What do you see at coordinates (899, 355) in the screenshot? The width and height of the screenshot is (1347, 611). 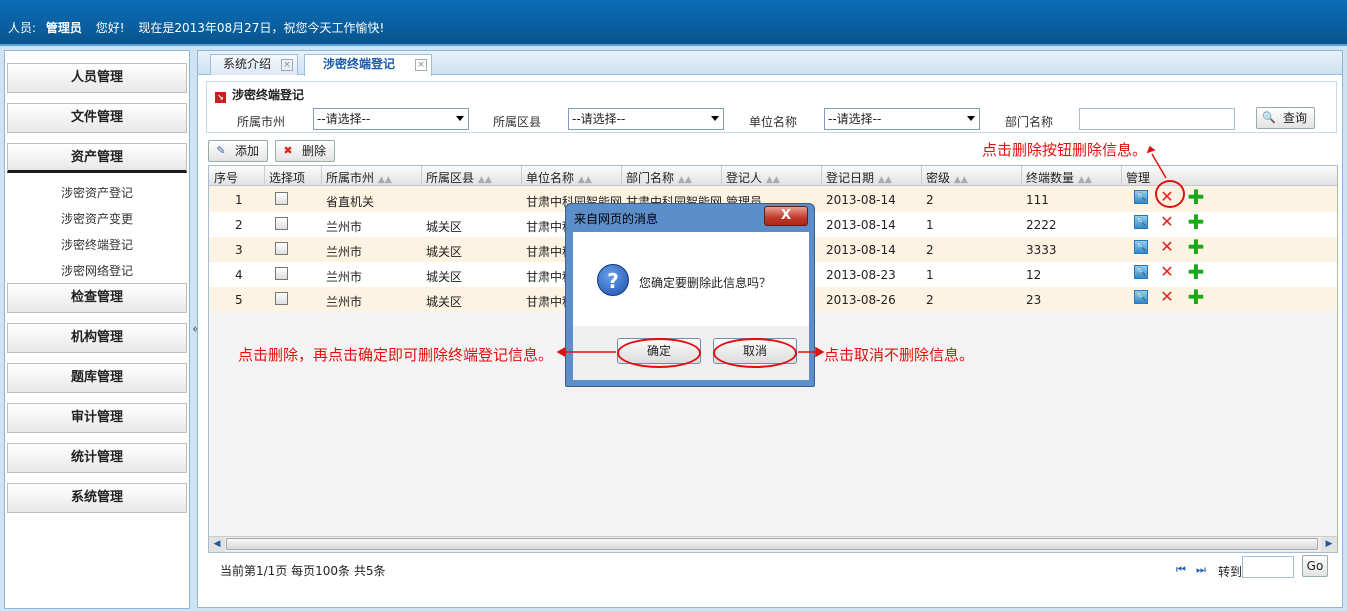 I see `annotation-right: 点击取消不删除信息。` at bounding box center [899, 355].